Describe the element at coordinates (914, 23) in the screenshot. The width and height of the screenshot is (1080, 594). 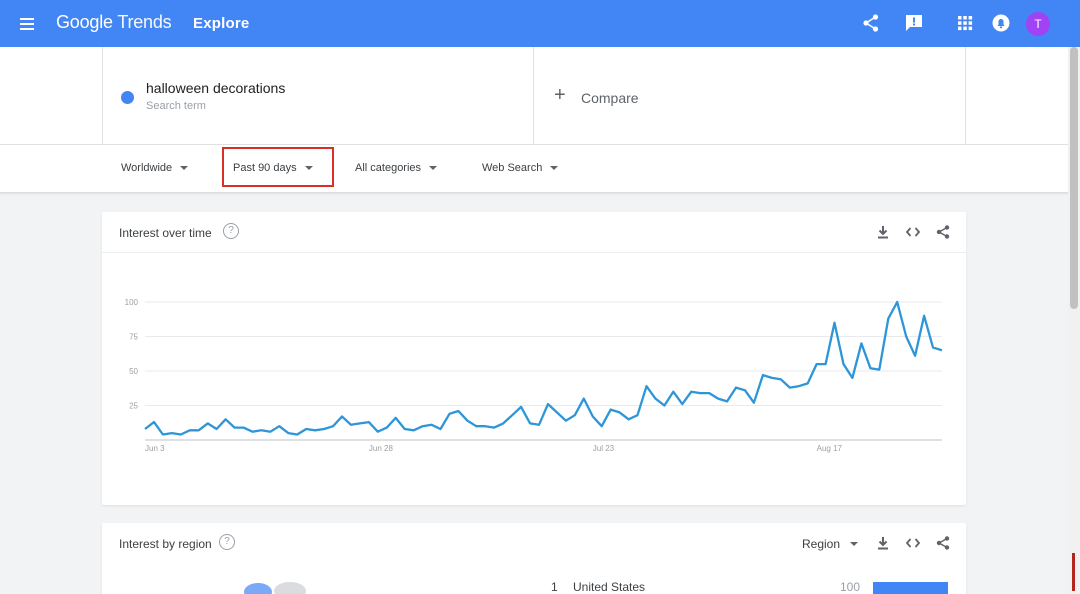
I see `feedback-icon` at that location.